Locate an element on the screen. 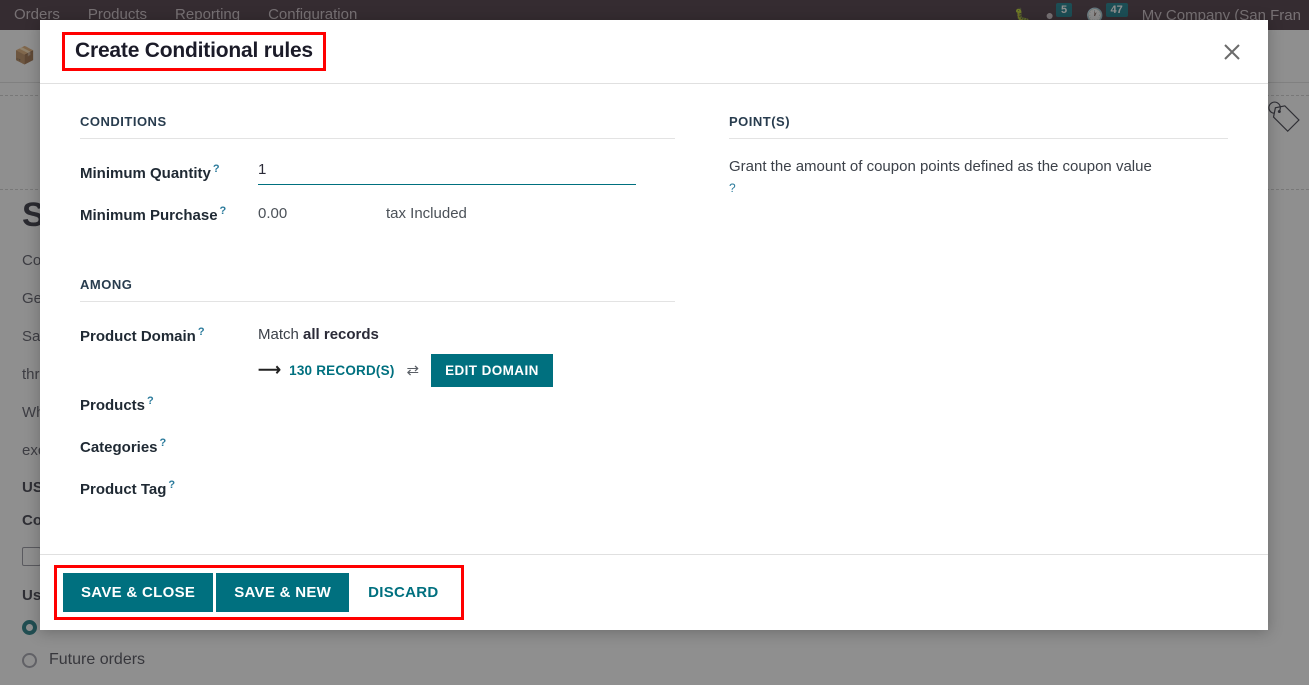 The image size is (1309, 685). domain-match-prefix: Match is located at coordinates (281, 334).